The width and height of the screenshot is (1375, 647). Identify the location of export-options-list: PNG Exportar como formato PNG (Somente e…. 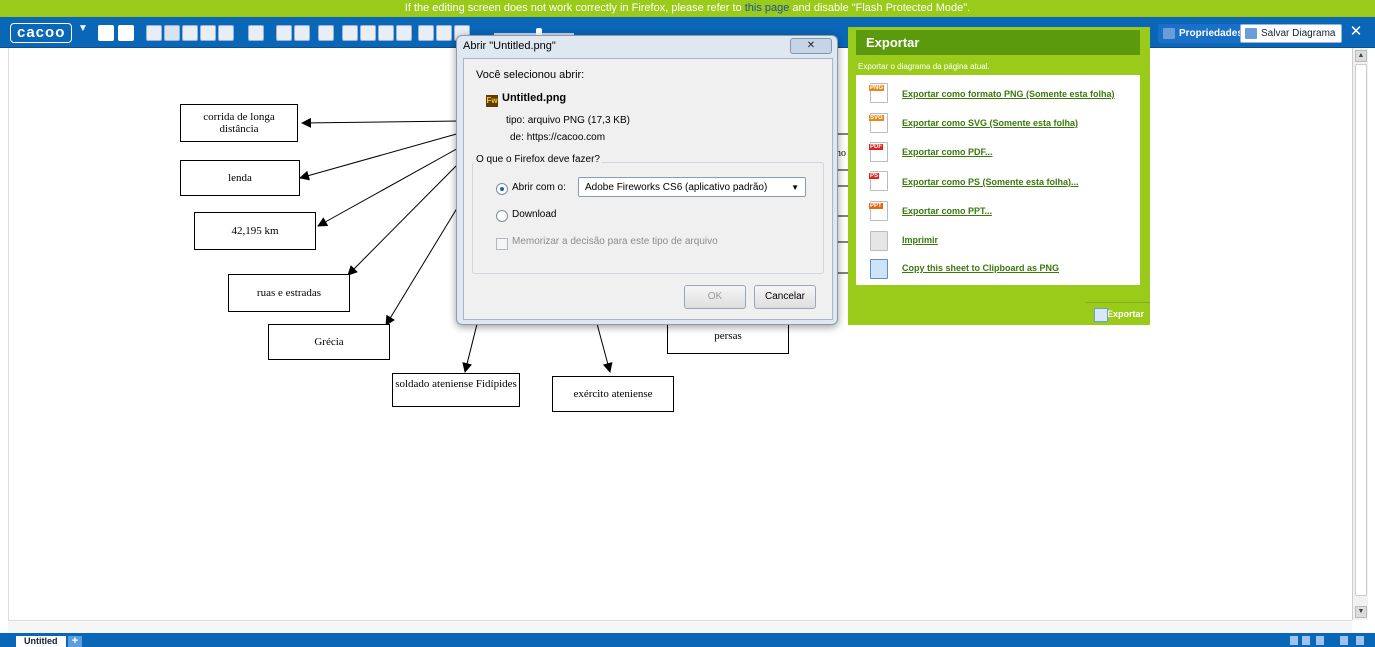
(998, 180).